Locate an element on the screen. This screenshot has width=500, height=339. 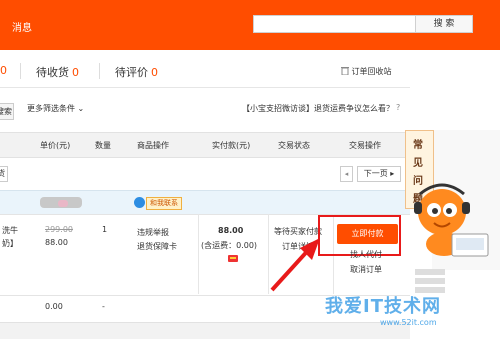
tab-pending-review: 待评价 0 is located at coordinates (136, 72).